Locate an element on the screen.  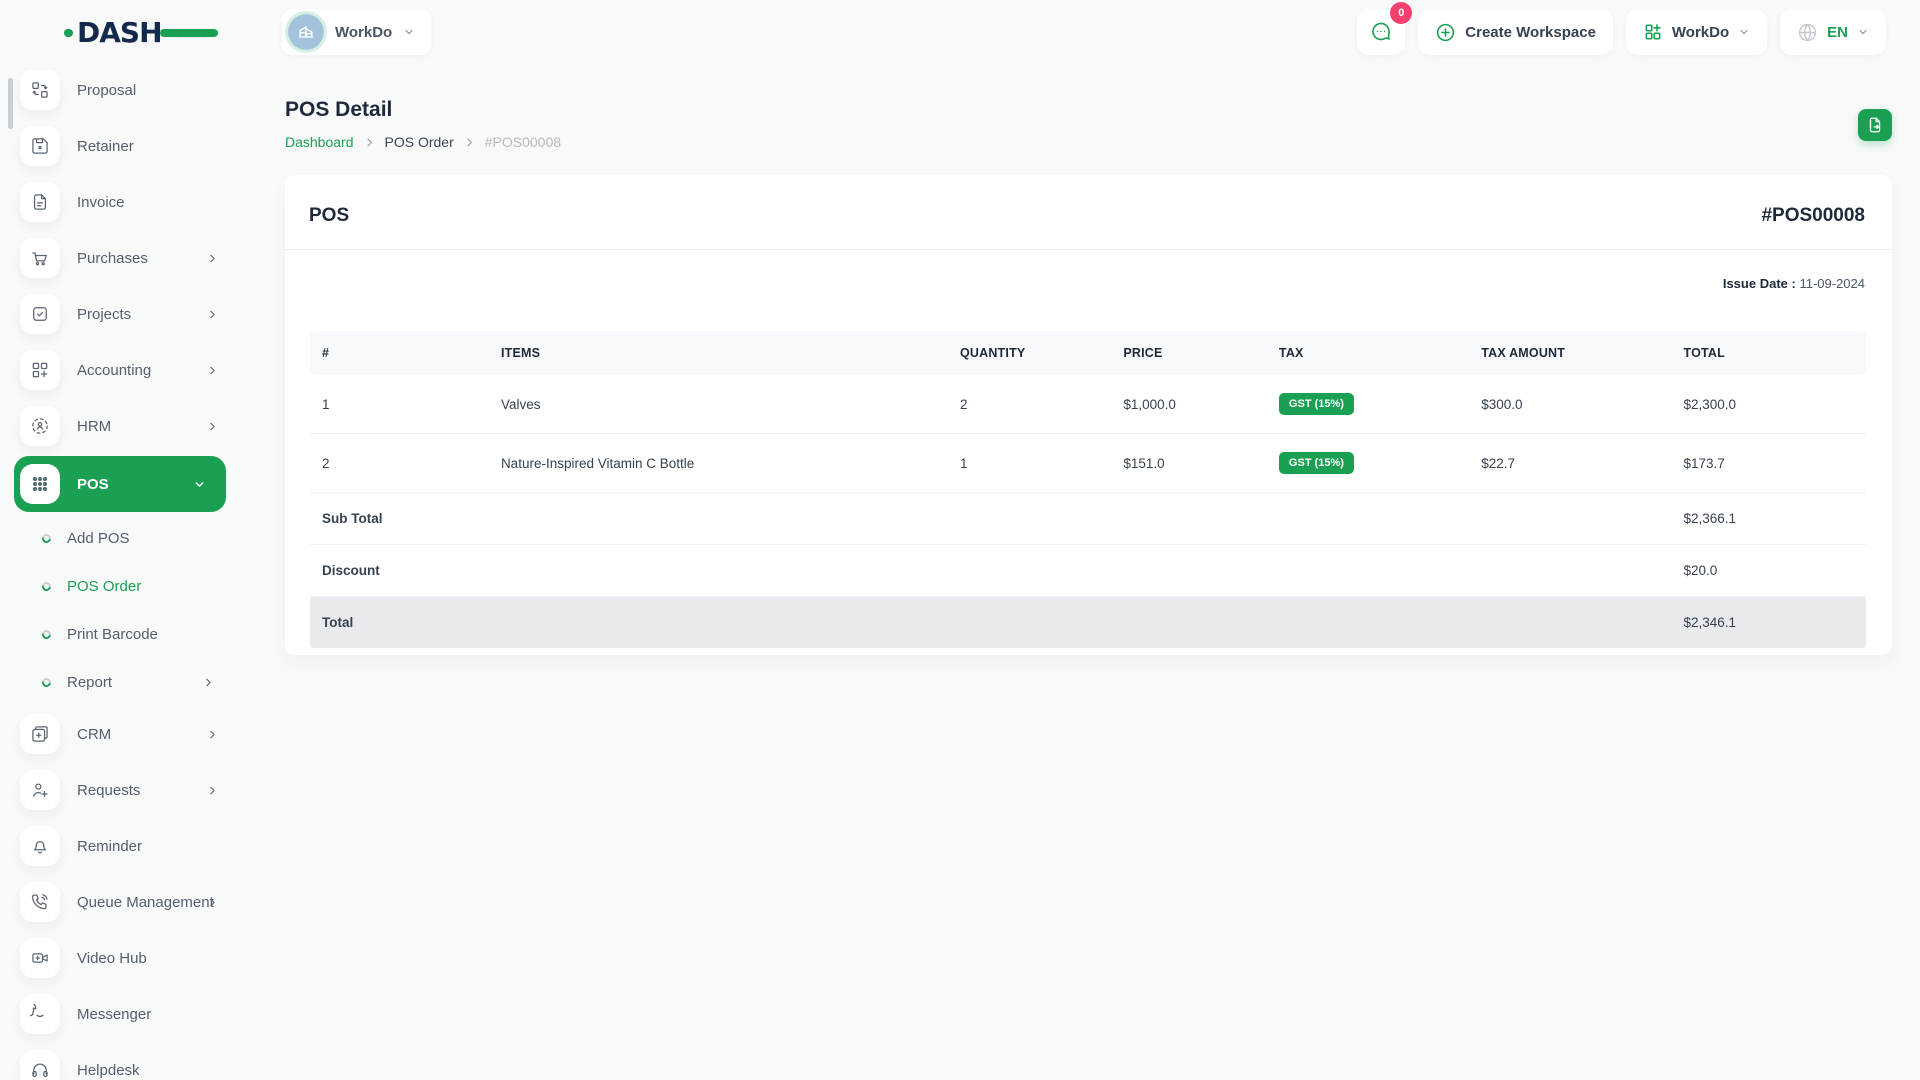
cell-total: $173.7 is located at coordinates (1768, 463).